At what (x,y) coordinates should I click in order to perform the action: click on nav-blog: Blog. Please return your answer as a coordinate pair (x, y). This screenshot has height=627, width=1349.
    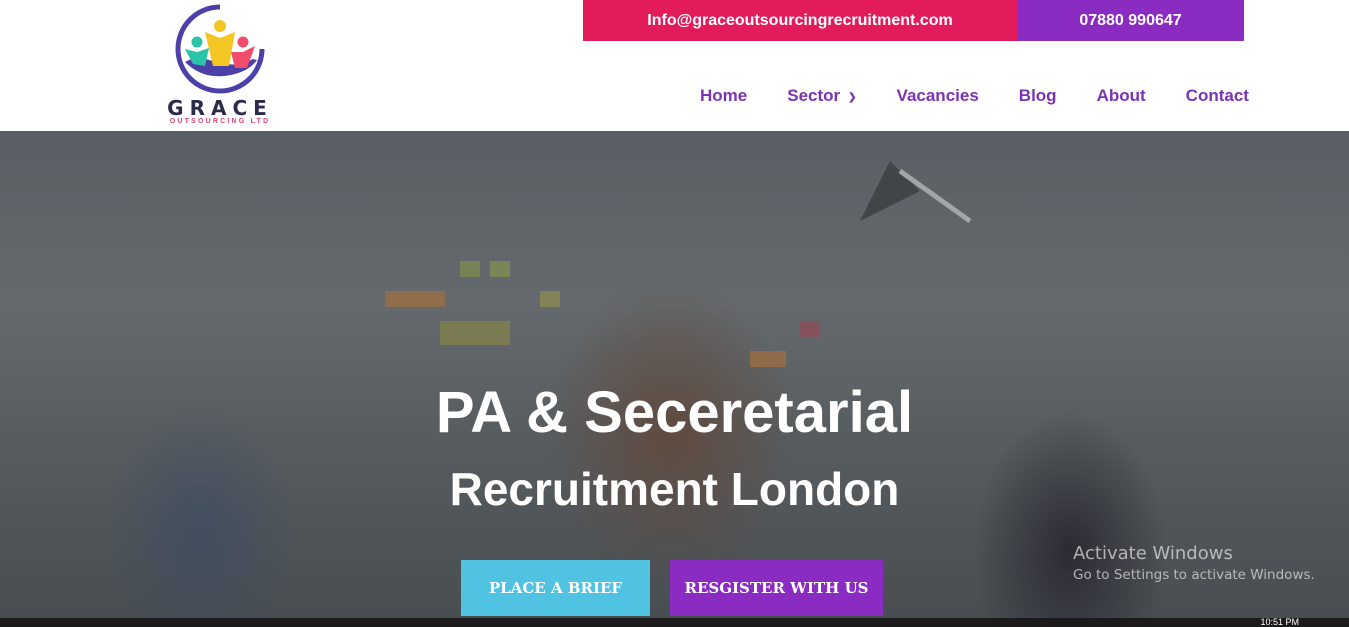
    Looking at the image, I should click on (1038, 96).